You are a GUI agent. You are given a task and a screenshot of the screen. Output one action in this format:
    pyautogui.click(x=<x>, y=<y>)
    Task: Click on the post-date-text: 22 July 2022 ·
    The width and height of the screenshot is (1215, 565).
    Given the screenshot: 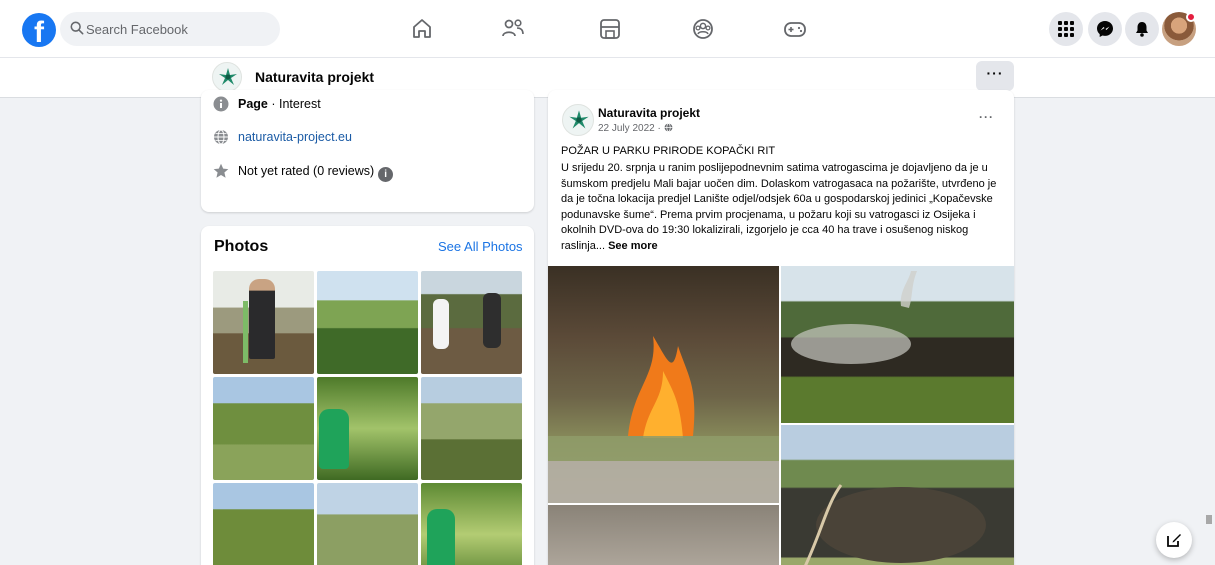 What is the action you would take?
    pyautogui.click(x=631, y=128)
    